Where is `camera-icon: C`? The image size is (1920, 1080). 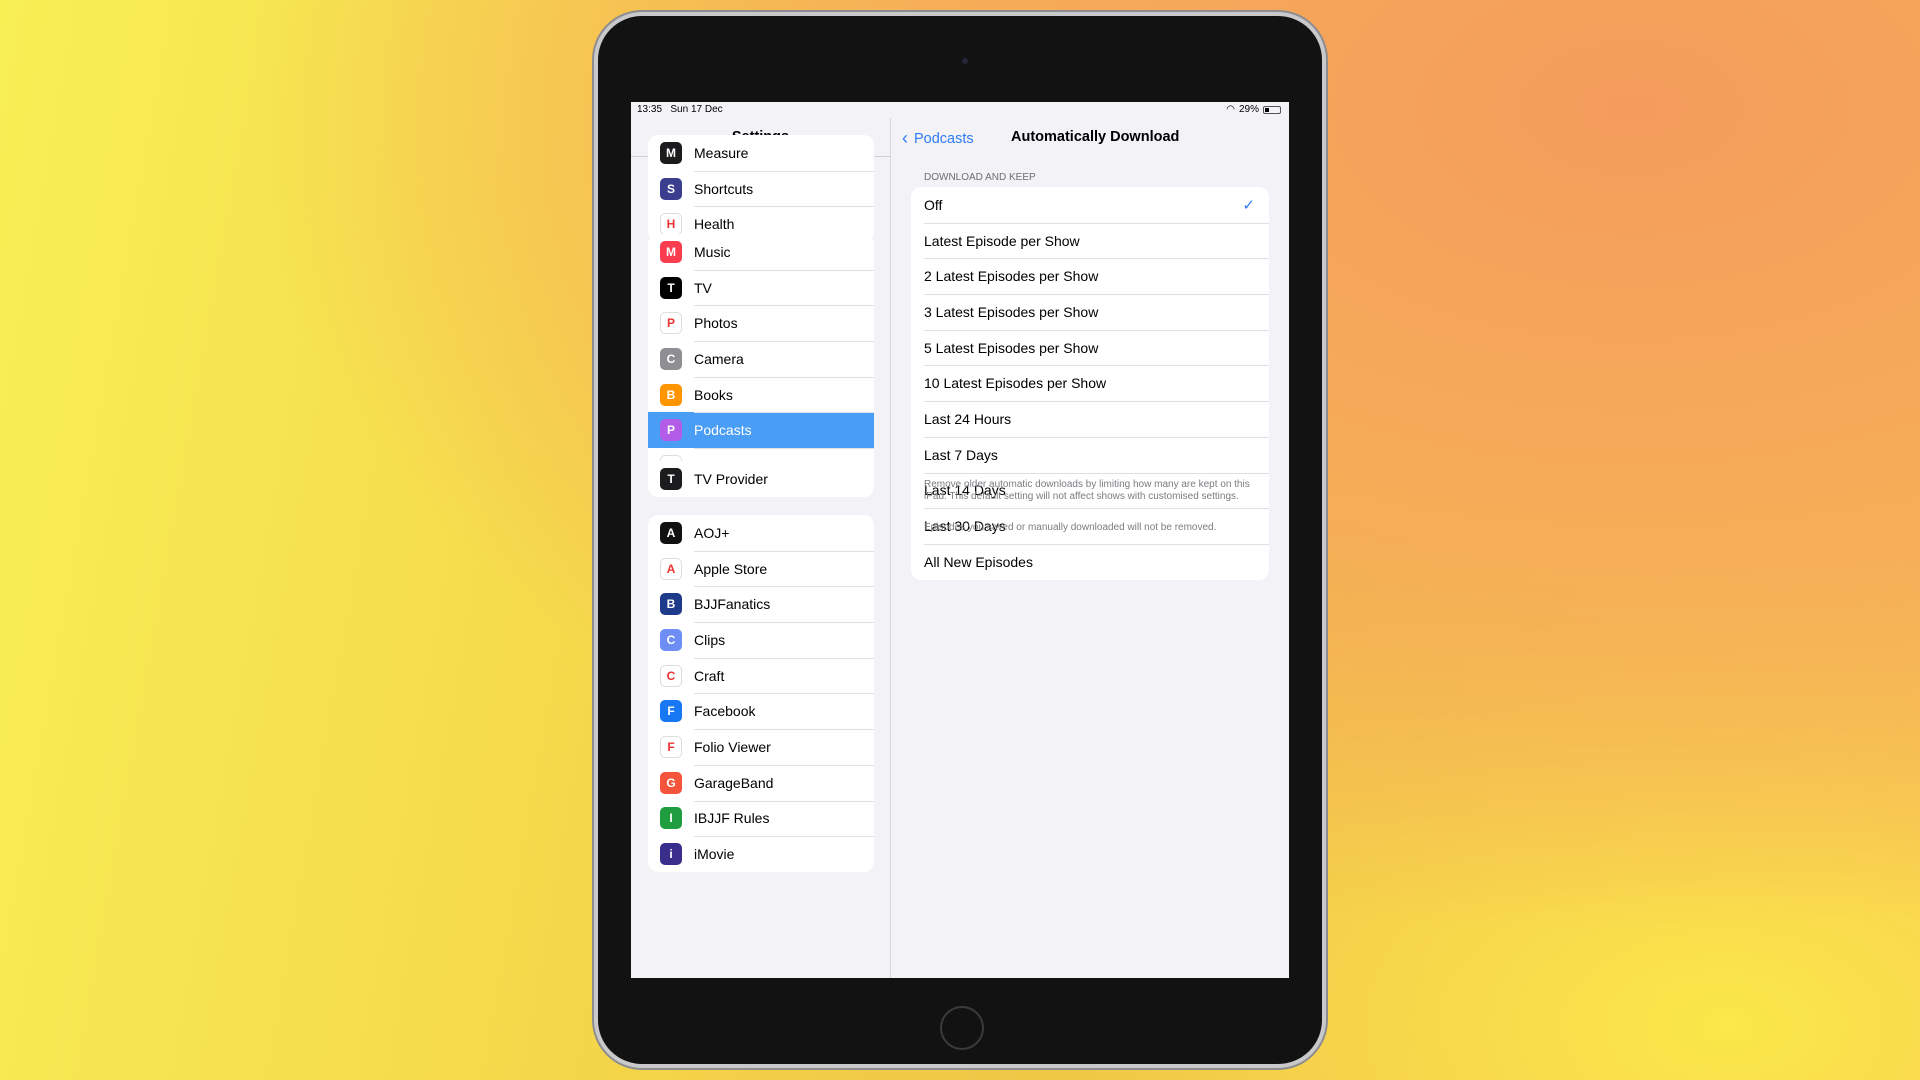
camera-icon: C is located at coordinates (671, 358).